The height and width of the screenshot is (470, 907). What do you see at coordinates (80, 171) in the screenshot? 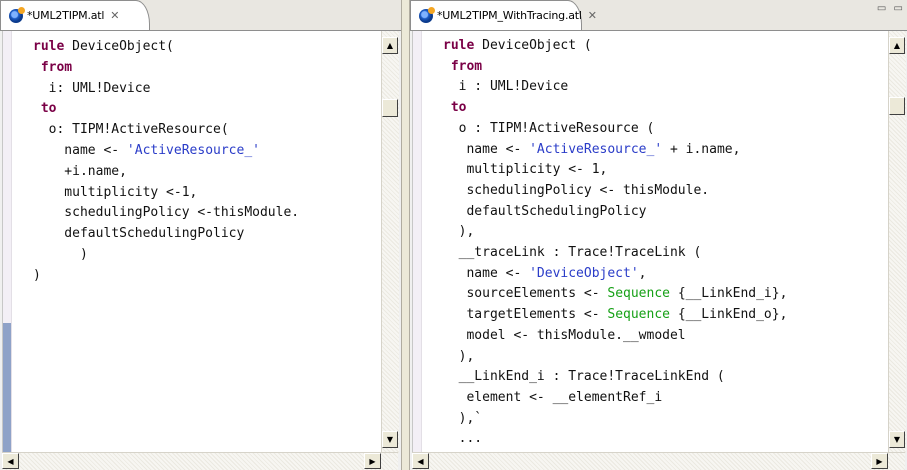
I see `code-line: +i.name,` at bounding box center [80, 171].